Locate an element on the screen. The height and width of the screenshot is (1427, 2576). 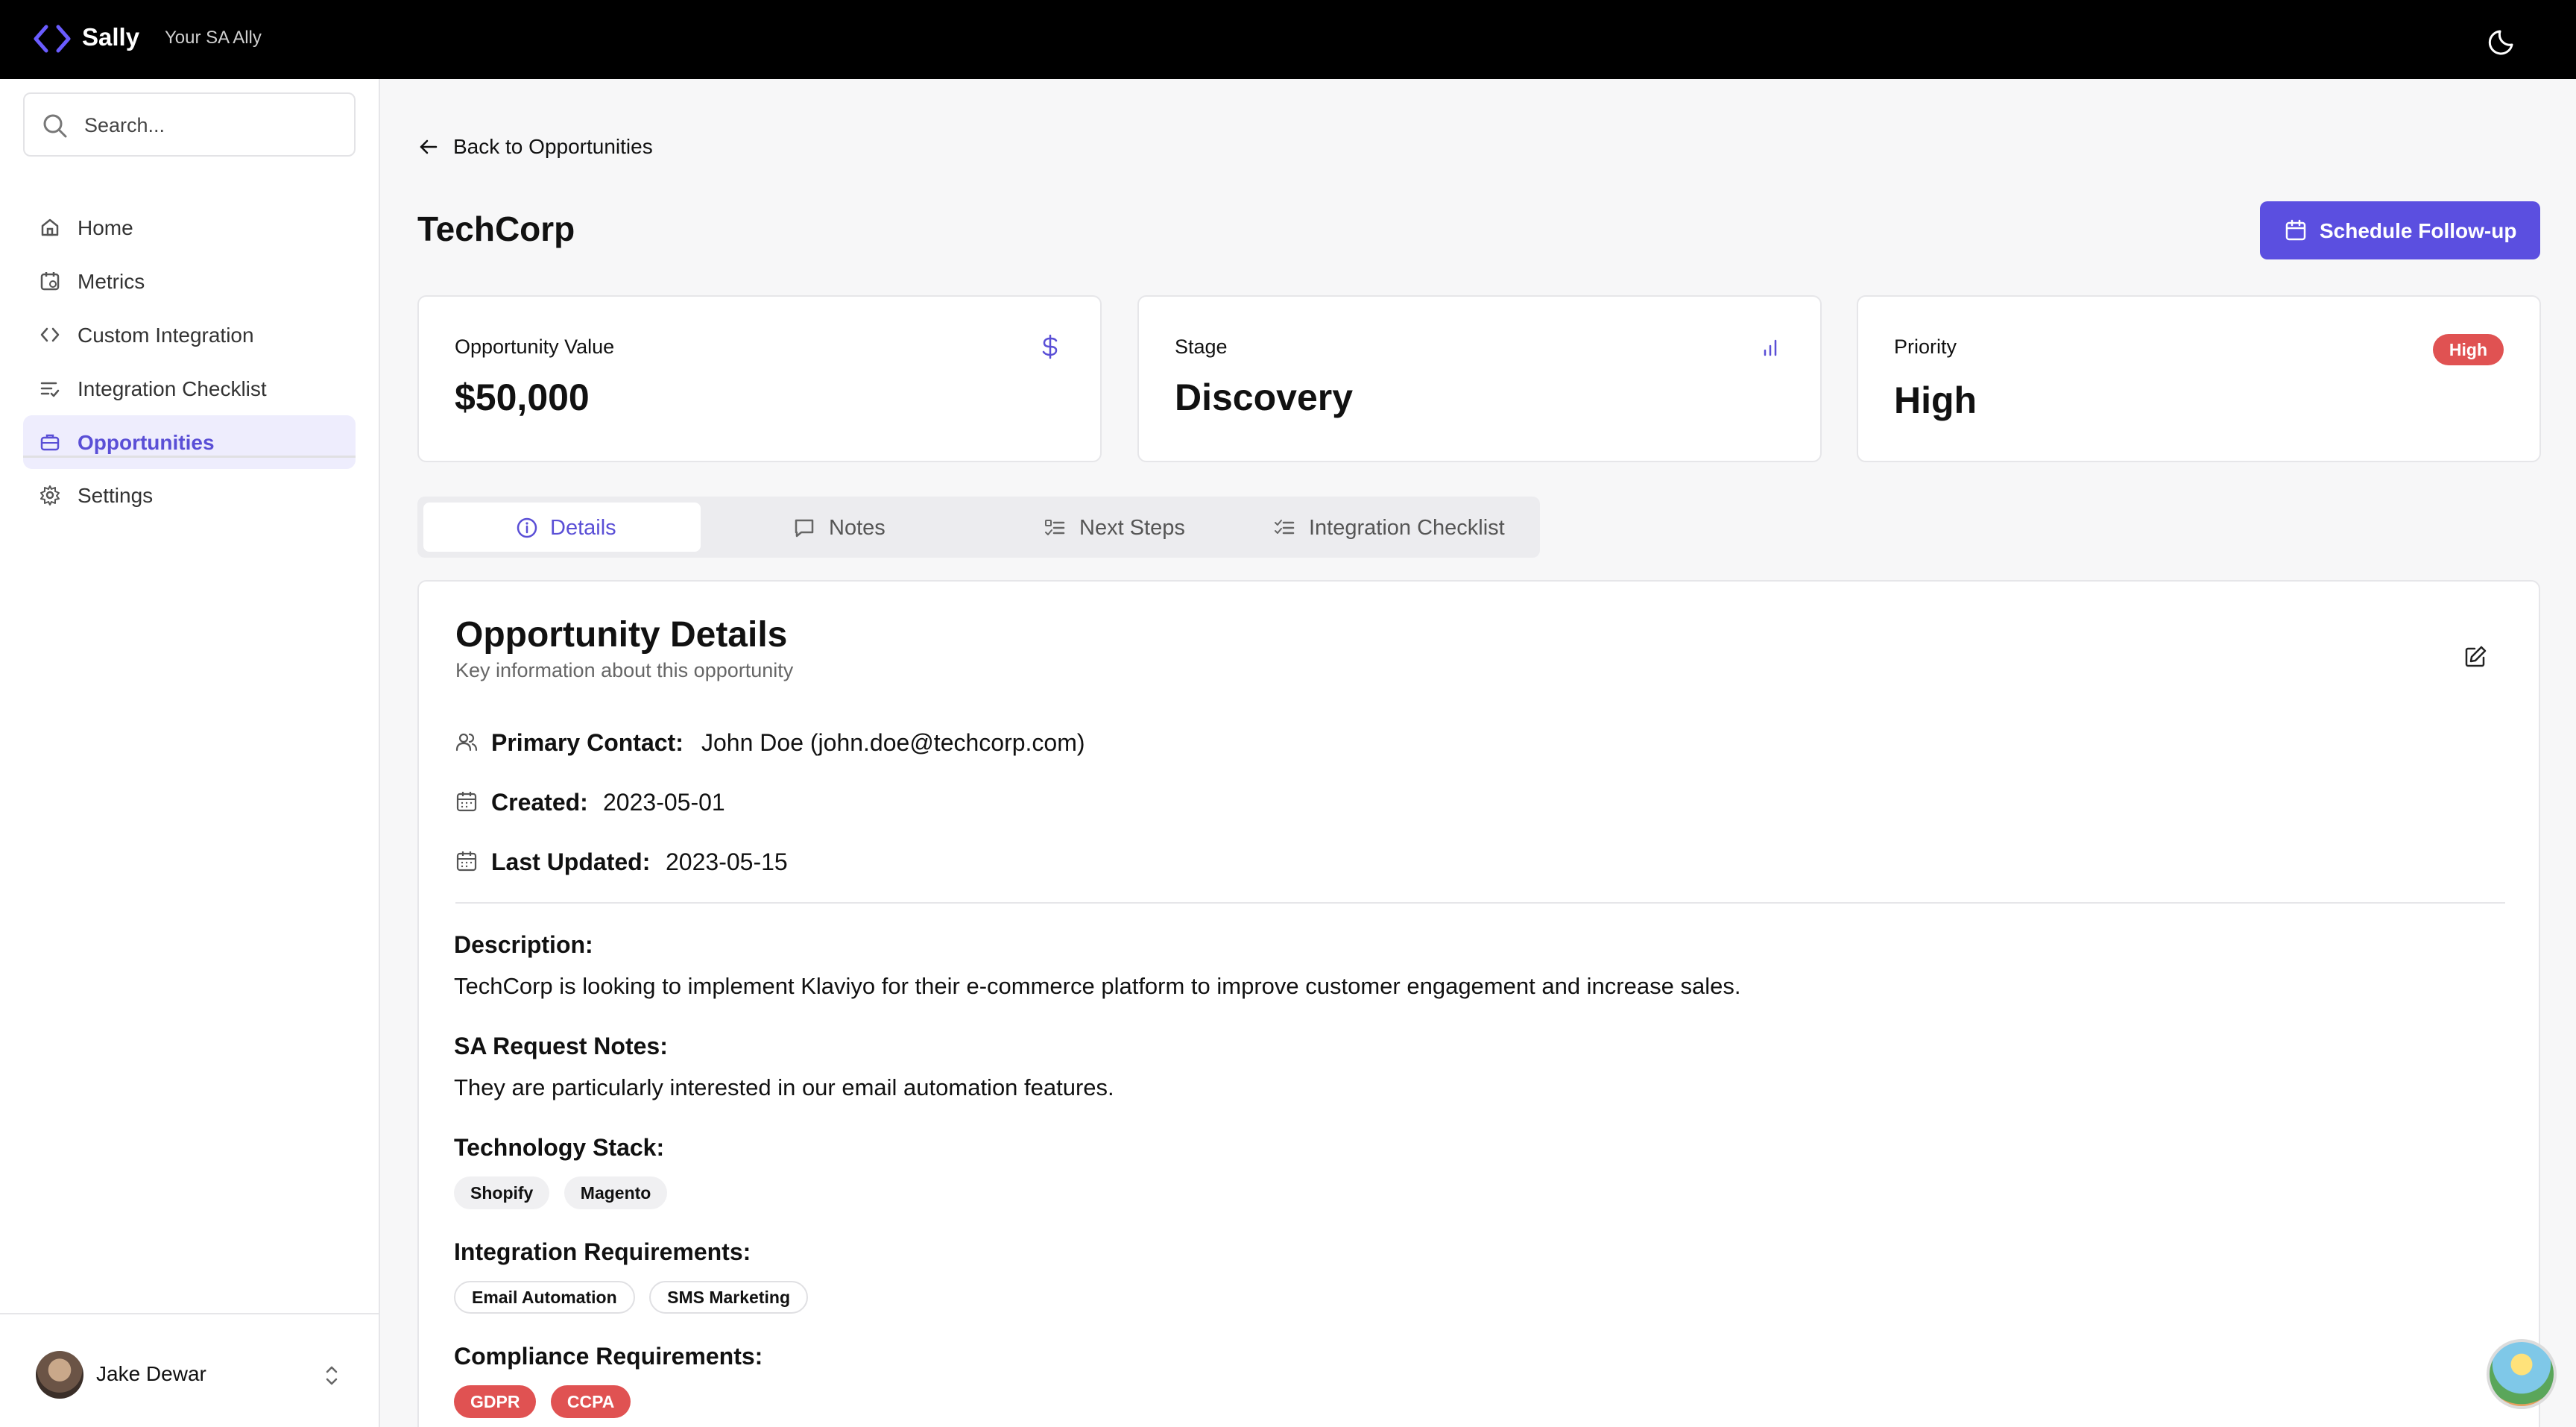
sidebar-item-integration-checklist: Integration Checklist is located at coordinates (189, 389).